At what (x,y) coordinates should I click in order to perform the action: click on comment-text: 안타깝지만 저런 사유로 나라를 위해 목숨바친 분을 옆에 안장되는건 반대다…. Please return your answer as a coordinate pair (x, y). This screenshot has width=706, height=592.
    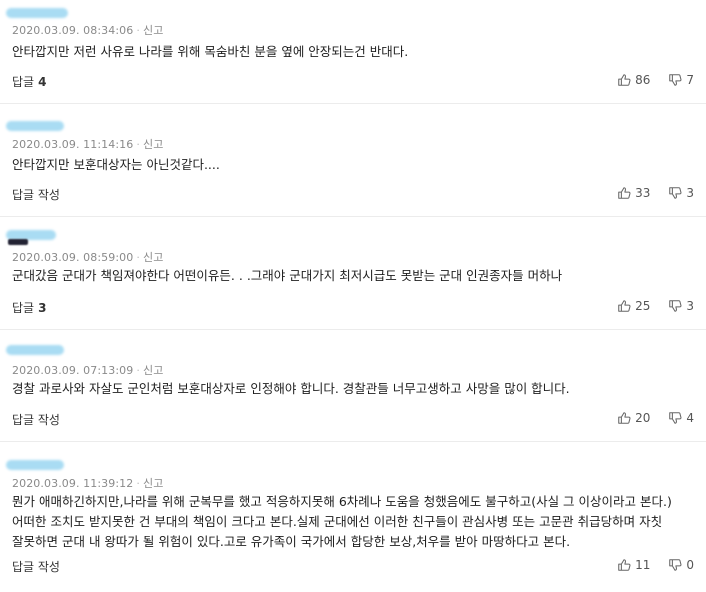
    Looking at the image, I should click on (353, 52).